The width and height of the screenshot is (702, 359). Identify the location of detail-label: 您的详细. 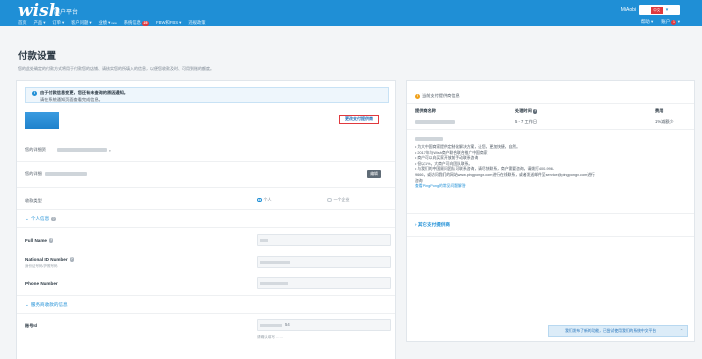
(33, 173).